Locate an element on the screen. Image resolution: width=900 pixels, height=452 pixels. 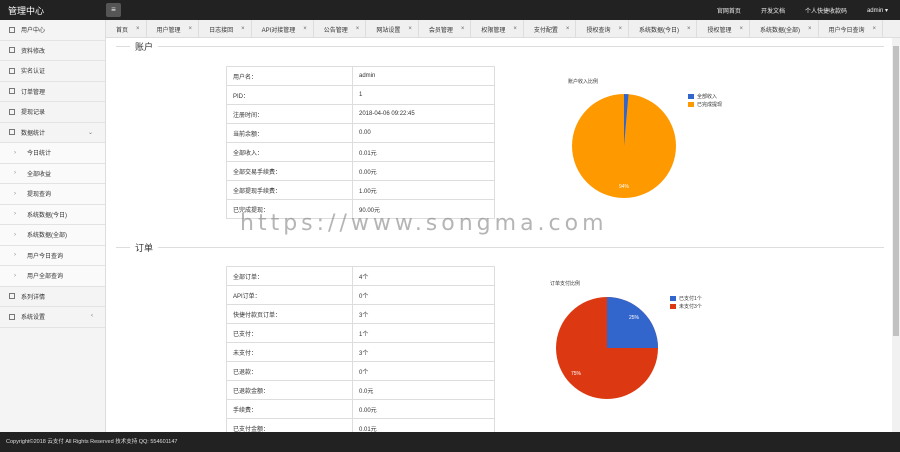
orders-pie-chart: 25% 75% is located at coordinates (607, 348).